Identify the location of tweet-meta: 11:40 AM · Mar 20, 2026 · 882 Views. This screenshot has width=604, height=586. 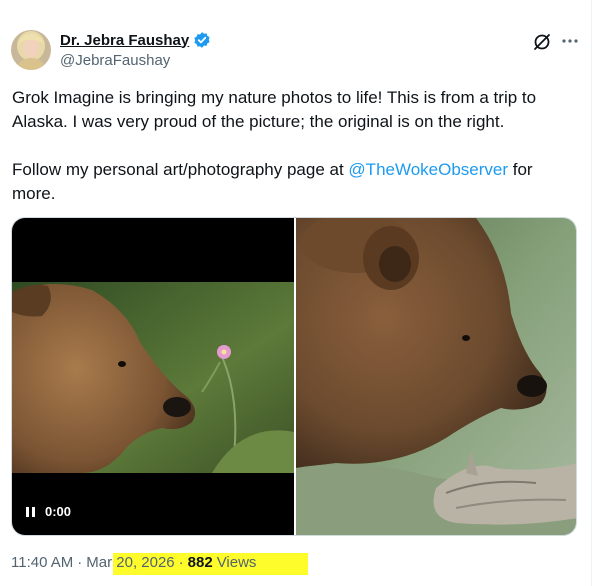
(134, 562).